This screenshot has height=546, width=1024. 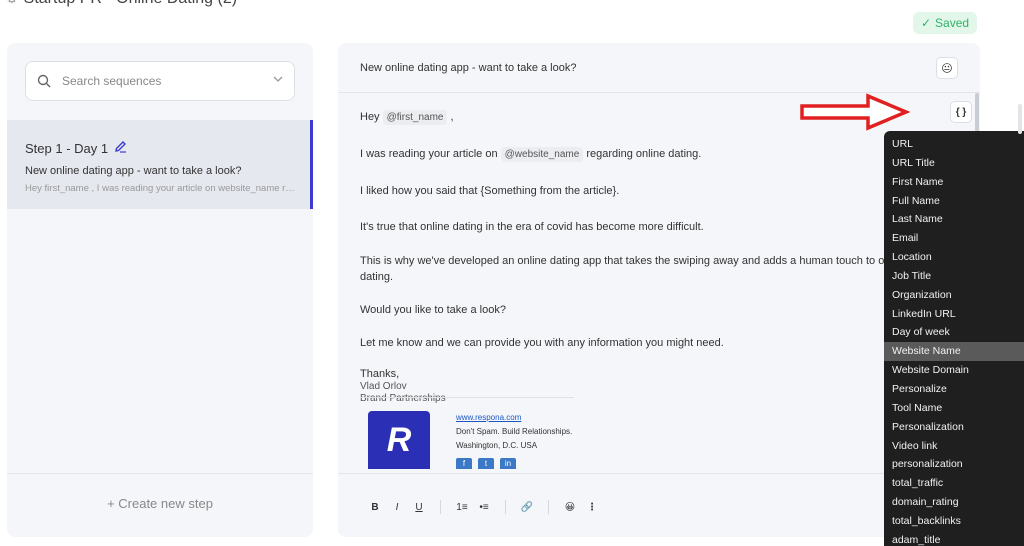 What do you see at coordinates (954, 352) in the screenshot?
I see `variable-option: Website Name` at bounding box center [954, 352].